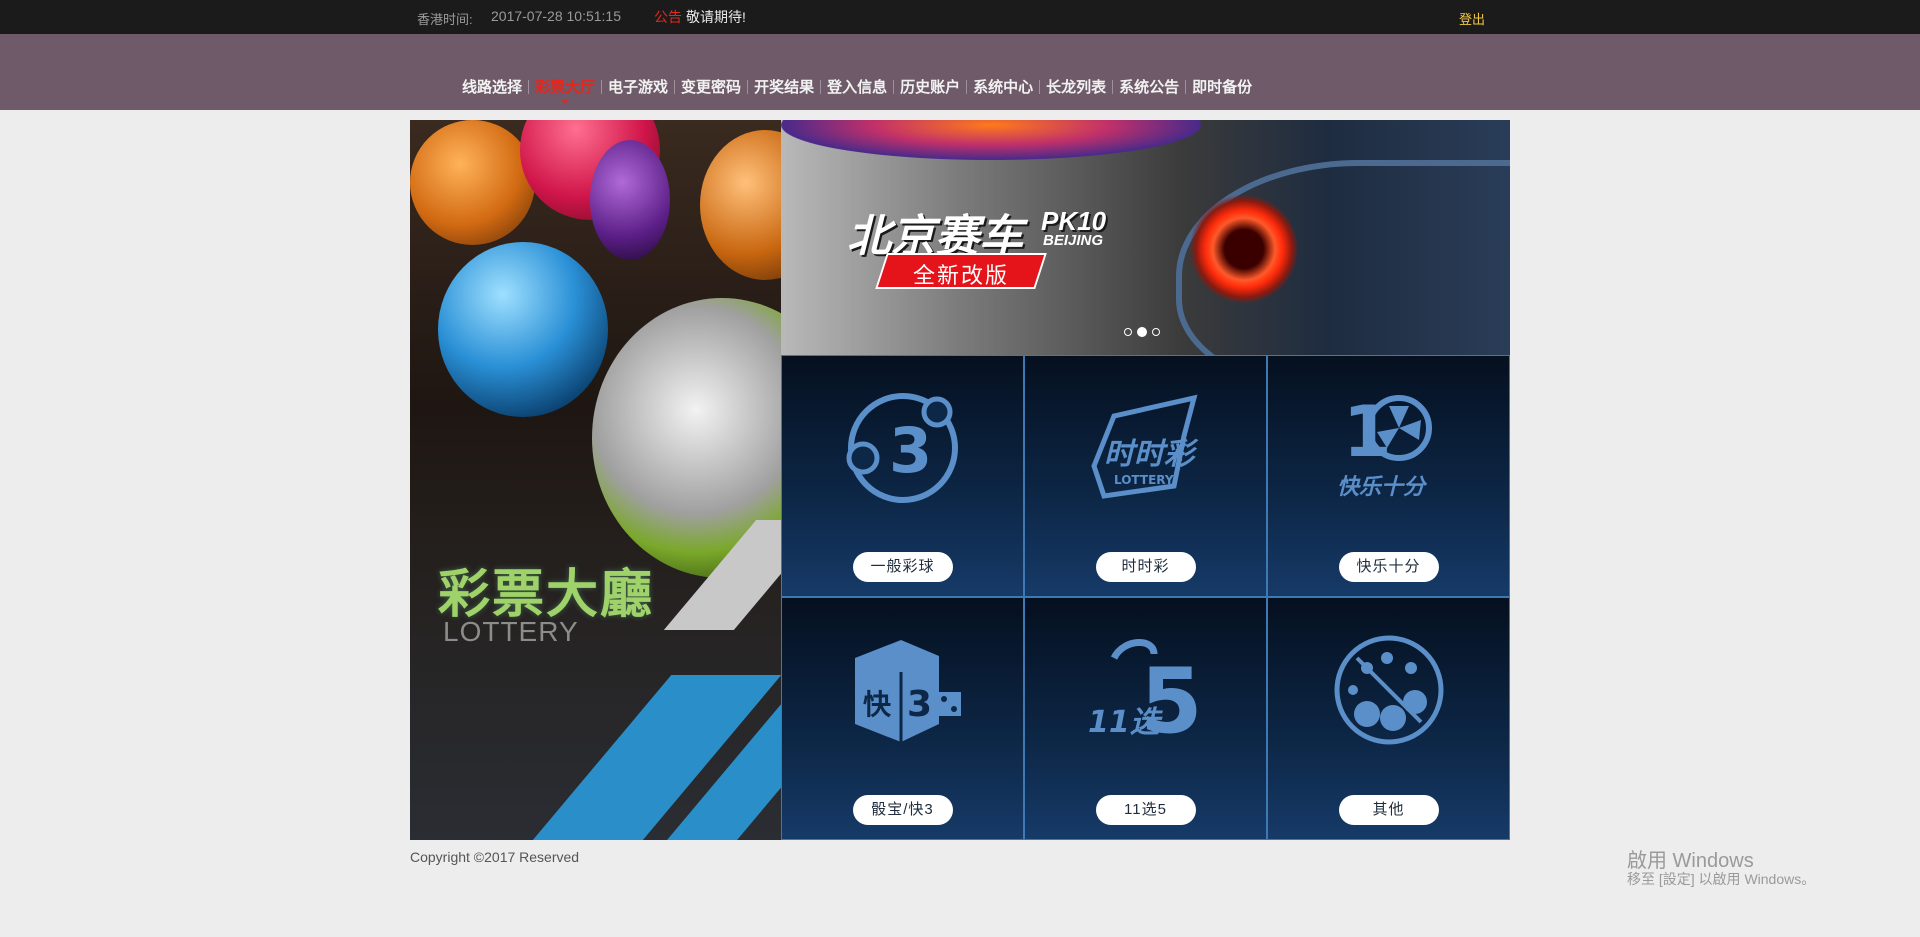 The height and width of the screenshot is (937, 1920). Describe the element at coordinates (1388, 810) in the screenshot. I see `game-label: 其他` at that location.